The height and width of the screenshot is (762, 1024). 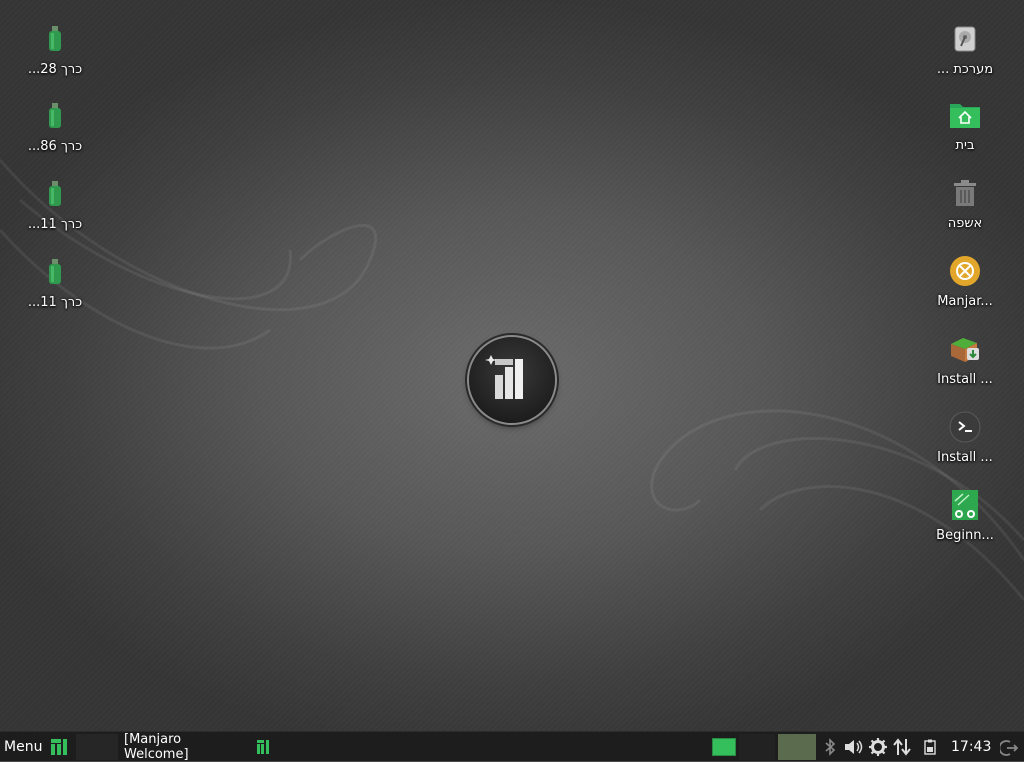 I want to click on volume-icon, so click(x=854, y=747).